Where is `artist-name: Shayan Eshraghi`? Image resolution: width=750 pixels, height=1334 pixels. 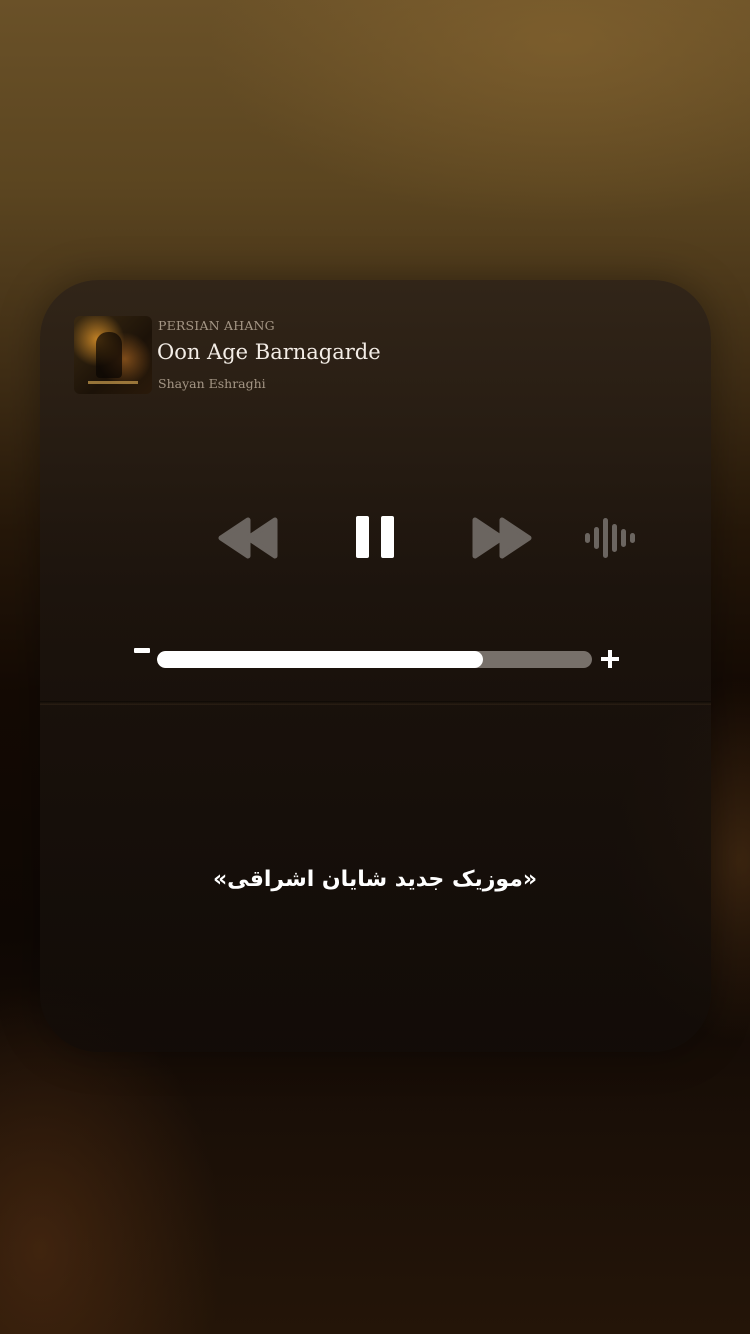 artist-name: Shayan Eshraghi is located at coordinates (212, 383).